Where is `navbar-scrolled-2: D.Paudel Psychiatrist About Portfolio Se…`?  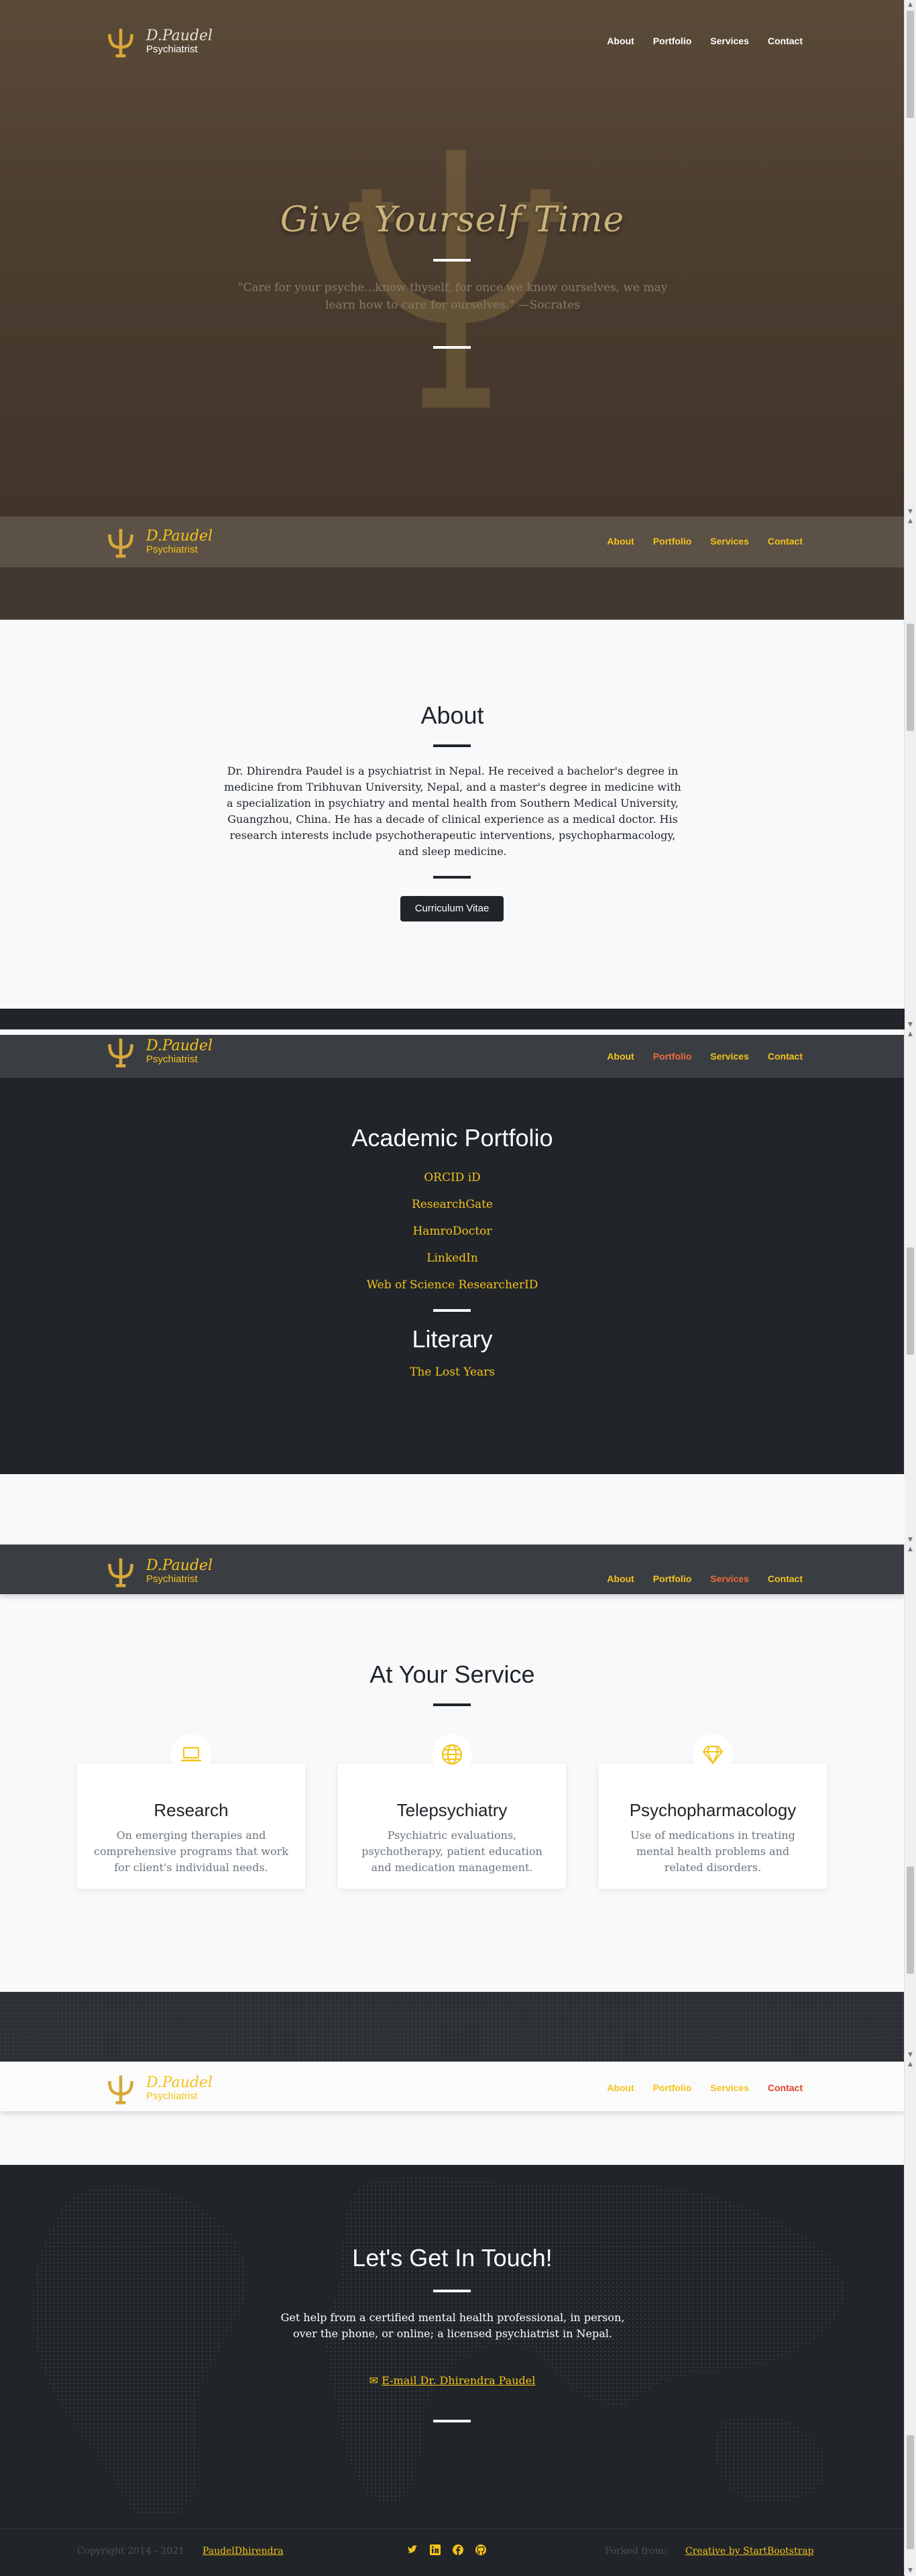 navbar-scrolled-2: D.Paudel Psychiatrist About Portfolio Se… is located at coordinates (452, 1056).